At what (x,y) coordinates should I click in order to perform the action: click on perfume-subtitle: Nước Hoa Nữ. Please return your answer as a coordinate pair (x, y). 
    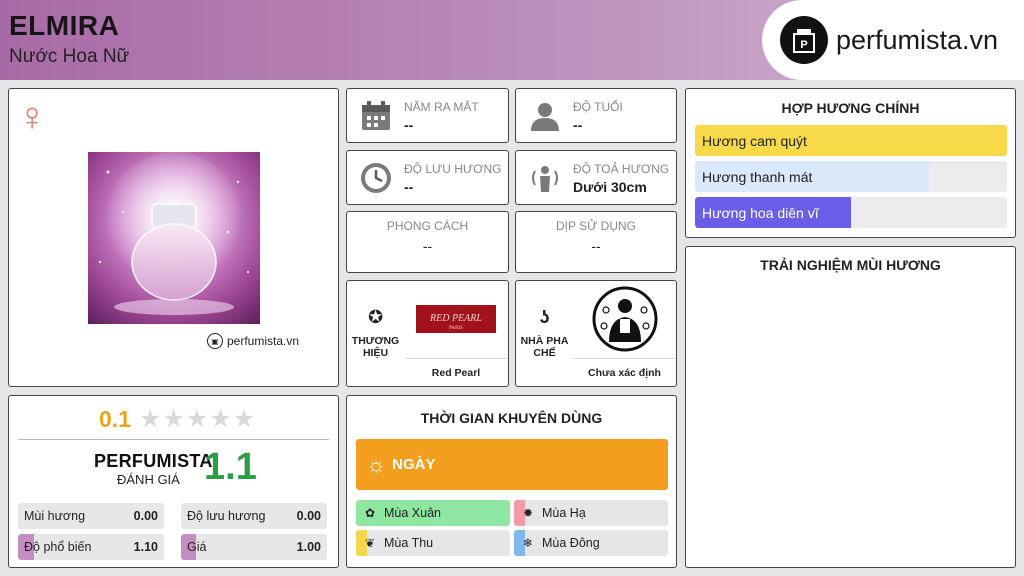
    Looking at the image, I should click on (69, 56).